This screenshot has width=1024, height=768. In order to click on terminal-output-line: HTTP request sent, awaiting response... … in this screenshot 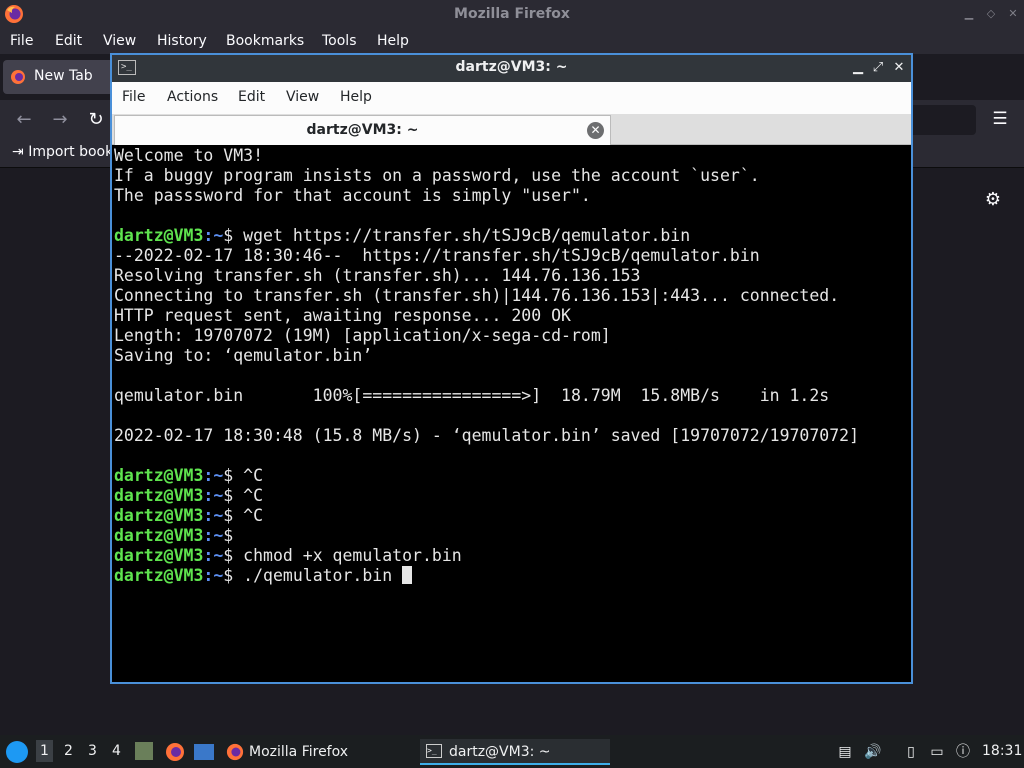, I will do `click(342, 315)`.